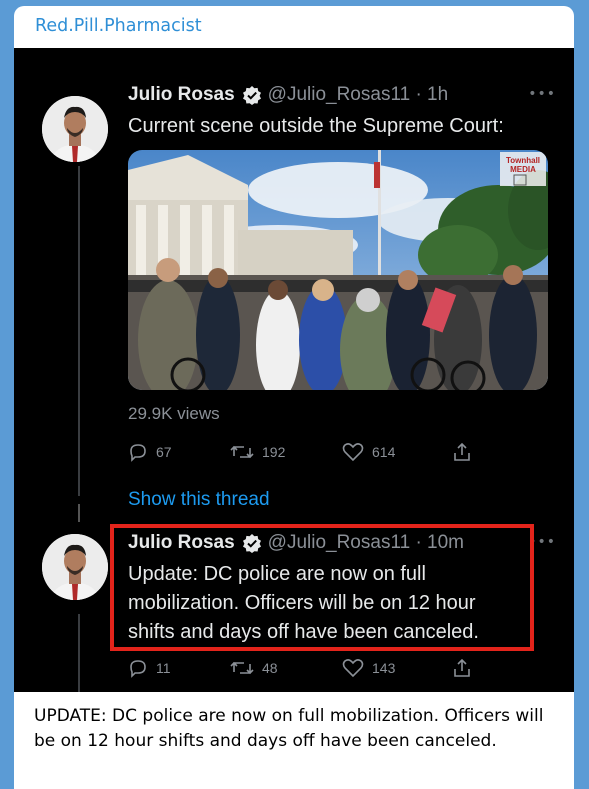 The height and width of the screenshot is (789, 589). I want to click on show-thread-link: Show this thread, so click(199, 500).